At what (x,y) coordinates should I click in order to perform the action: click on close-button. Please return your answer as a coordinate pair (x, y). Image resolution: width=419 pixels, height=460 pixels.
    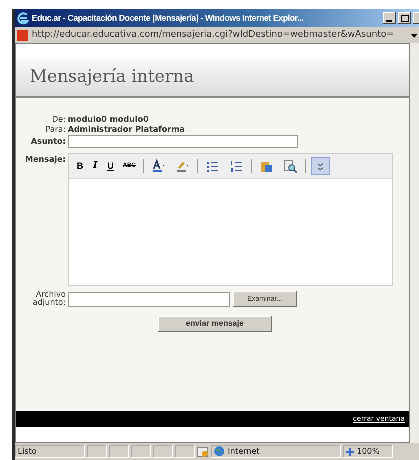
    Looking at the image, I should click on (416, 18).